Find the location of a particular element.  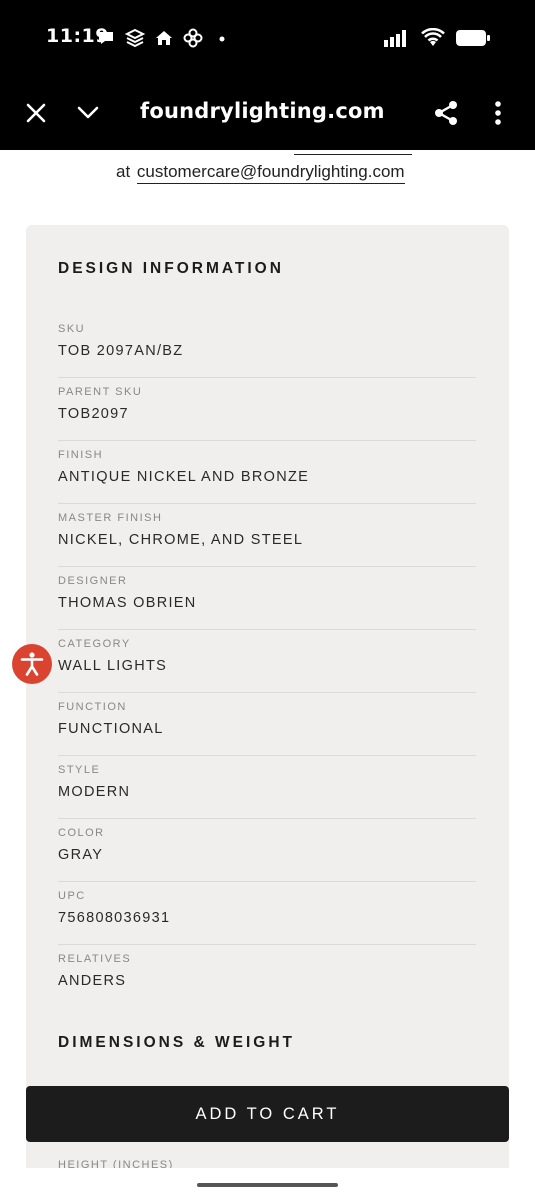

spec-value: GRAY is located at coordinates (81, 855).